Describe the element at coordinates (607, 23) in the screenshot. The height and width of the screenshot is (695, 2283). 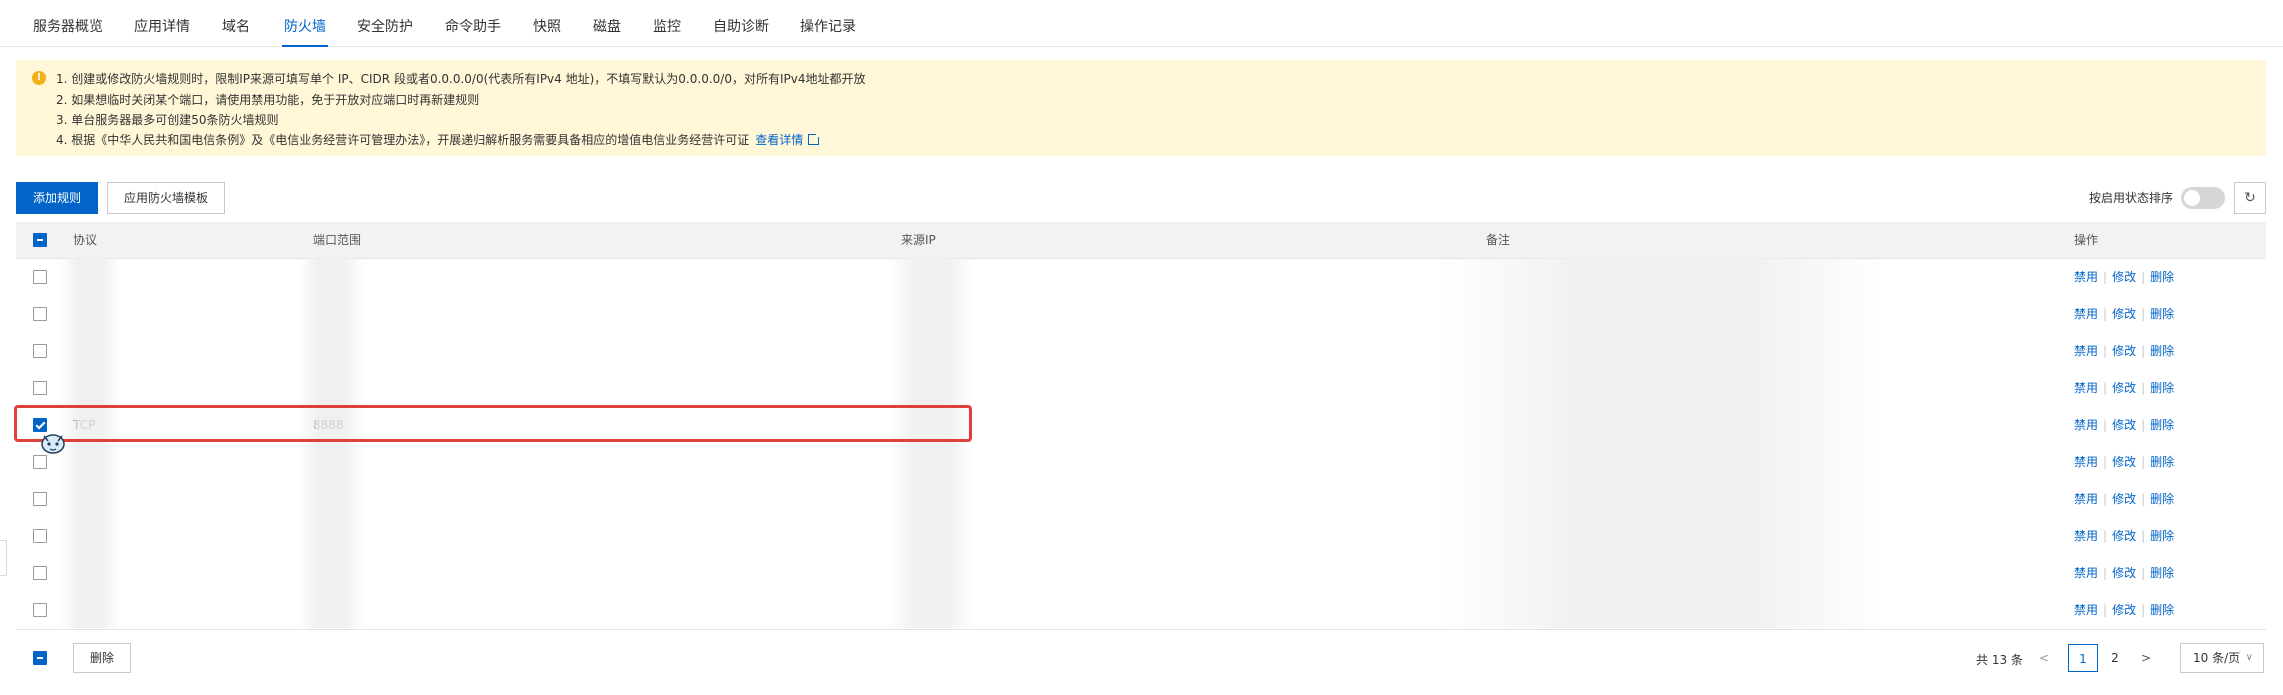
I see `tab-disk: 磁盘` at that location.